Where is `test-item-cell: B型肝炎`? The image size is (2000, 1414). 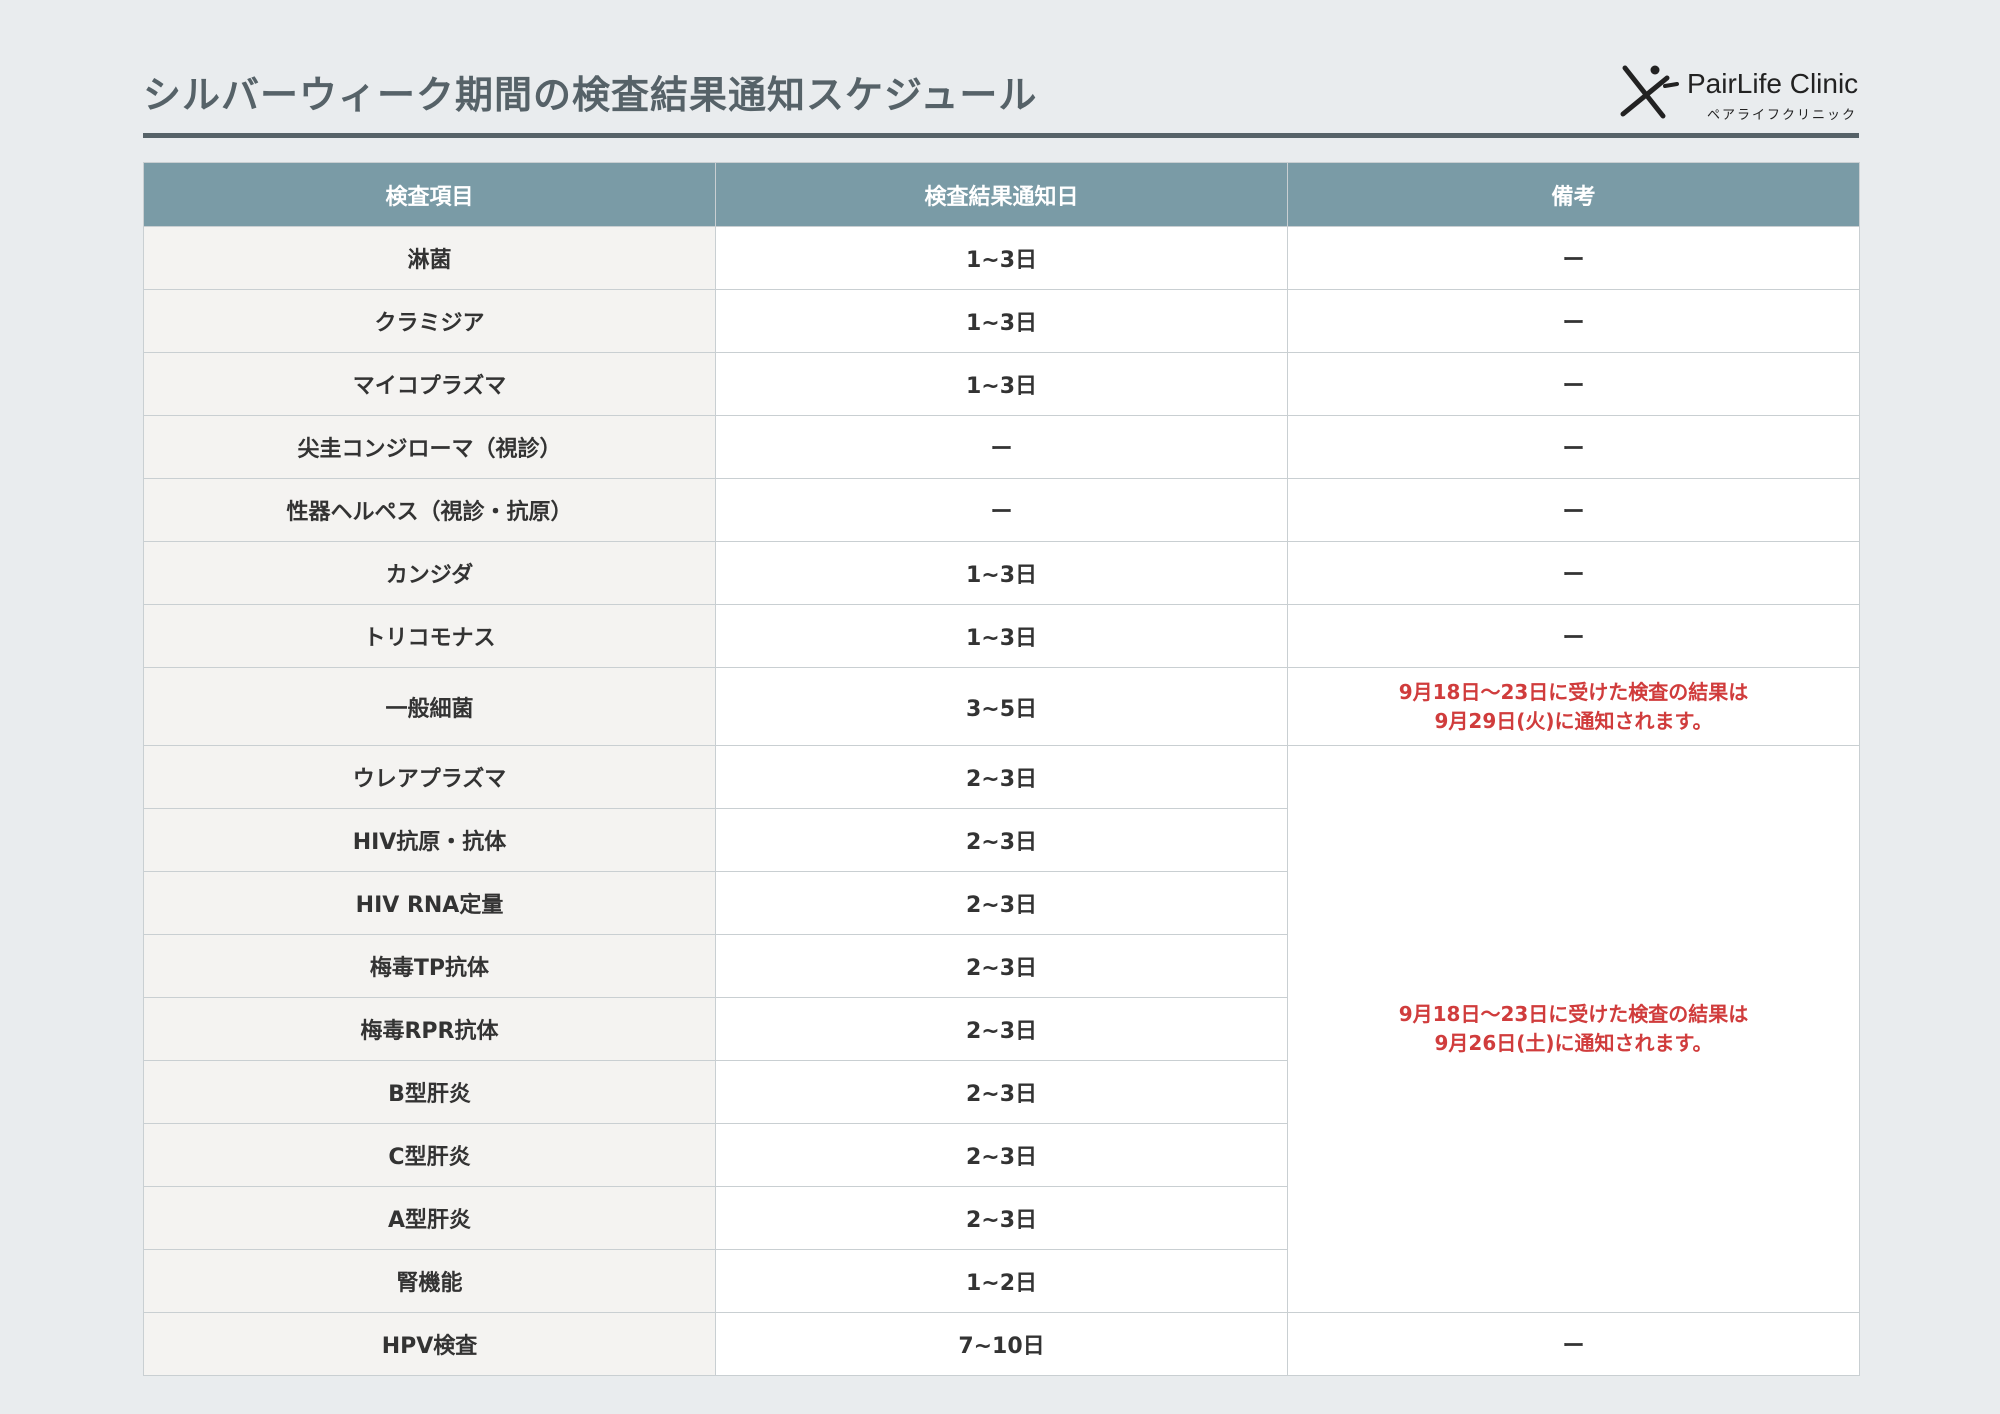
test-item-cell: B型肝炎 is located at coordinates (429, 1092).